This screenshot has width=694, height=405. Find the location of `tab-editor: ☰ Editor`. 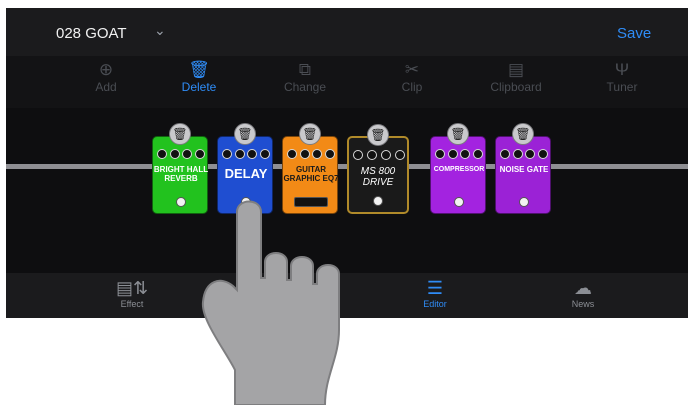

tab-editor: ☰ Editor is located at coordinates (435, 293).